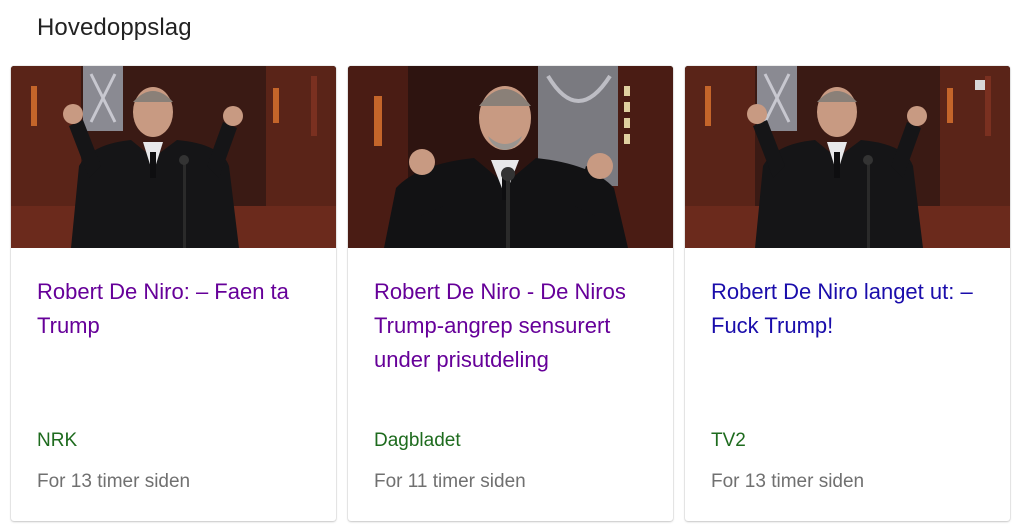 This screenshot has width=1024, height=531. I want to click on publisher-name: NRK, so click(57, 440).